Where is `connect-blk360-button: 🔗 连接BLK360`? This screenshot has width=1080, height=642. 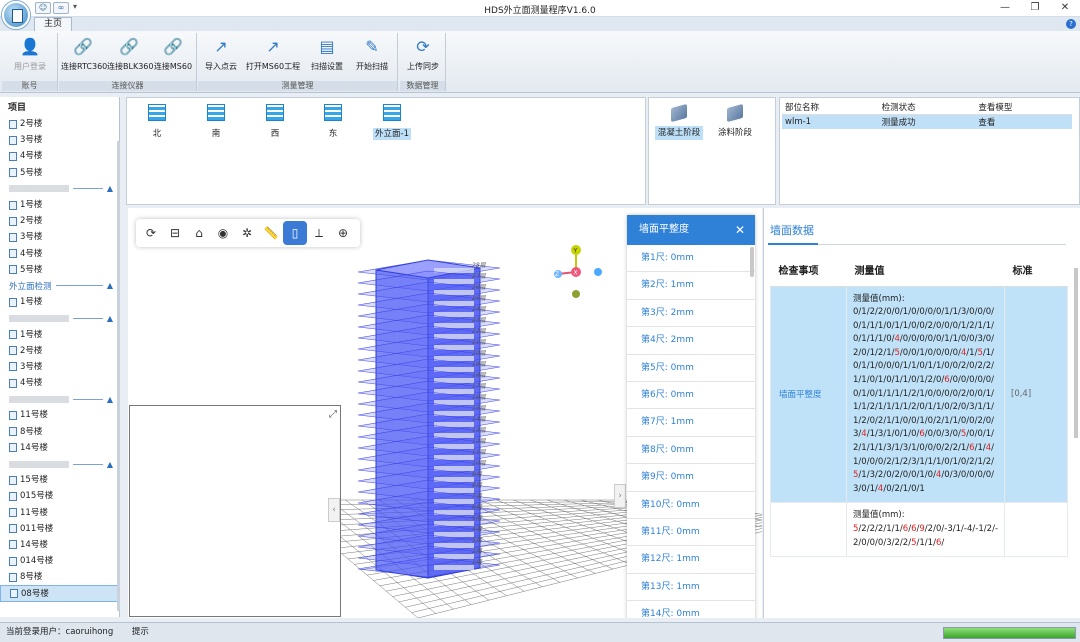 connect-blk360-button: 🔗 连接BLK360 is located at coordinates (130, 57).